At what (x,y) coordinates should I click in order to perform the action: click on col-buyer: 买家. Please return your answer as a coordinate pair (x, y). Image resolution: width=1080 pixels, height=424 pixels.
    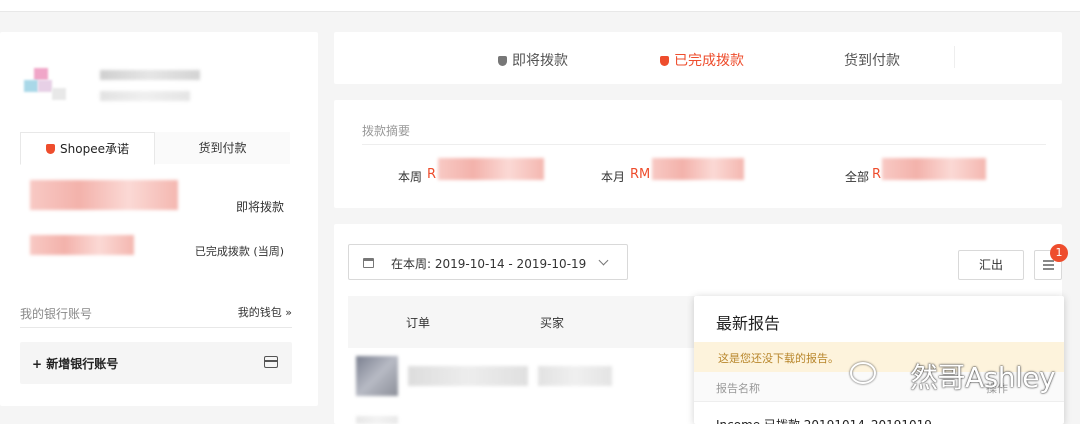
    Looking at the image, I should click on (552, 323).